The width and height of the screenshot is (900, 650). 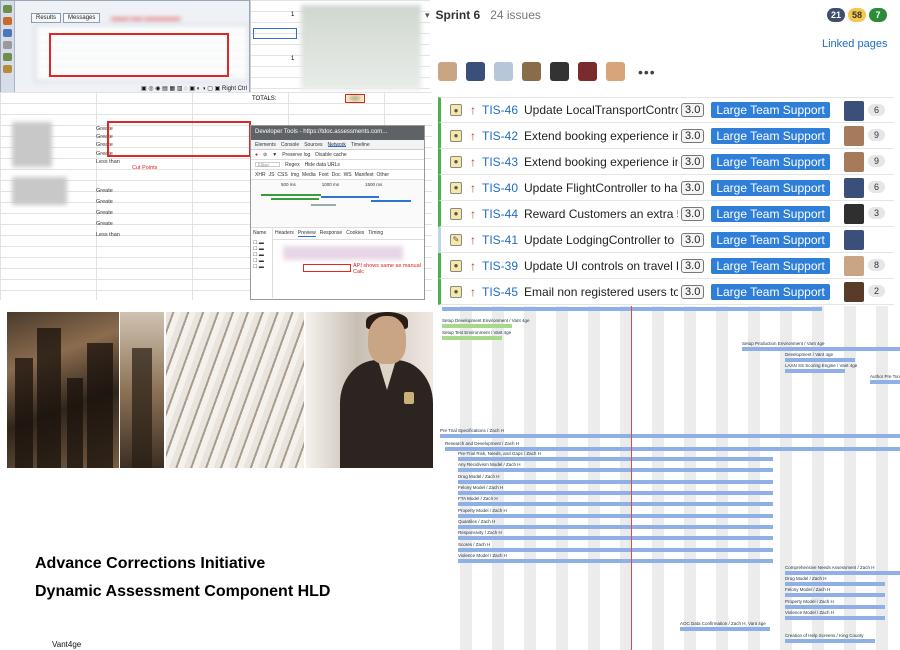 What do you see at coordinates (256, 155) in the screenshot?
I see `record-icon: ●` at bounding box center [256, 155].